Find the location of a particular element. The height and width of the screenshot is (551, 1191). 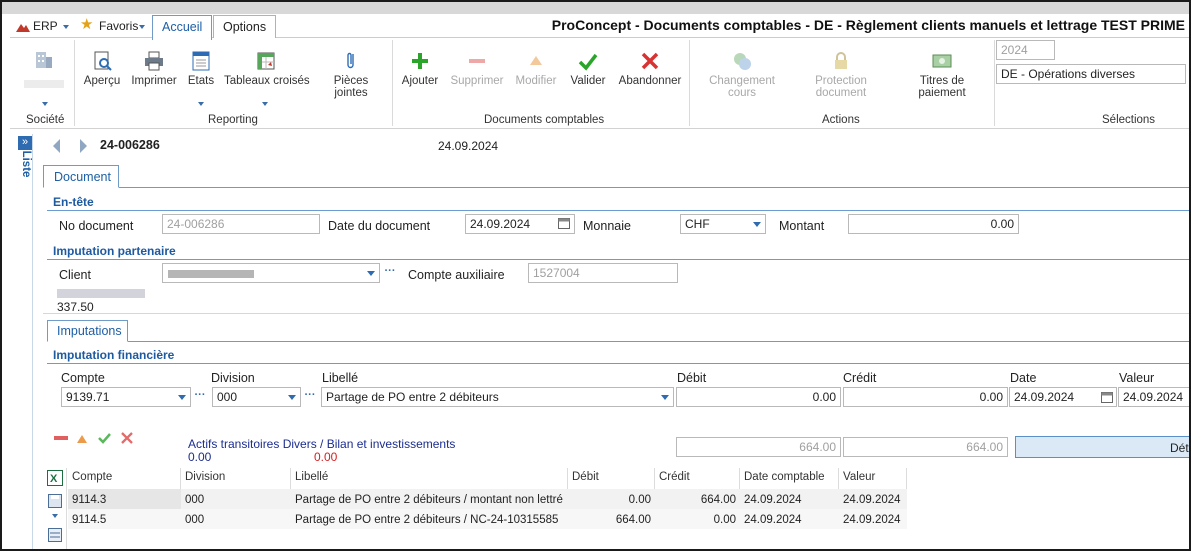

changement-cours-button: Changement cours is located at coordinates (742, 74).